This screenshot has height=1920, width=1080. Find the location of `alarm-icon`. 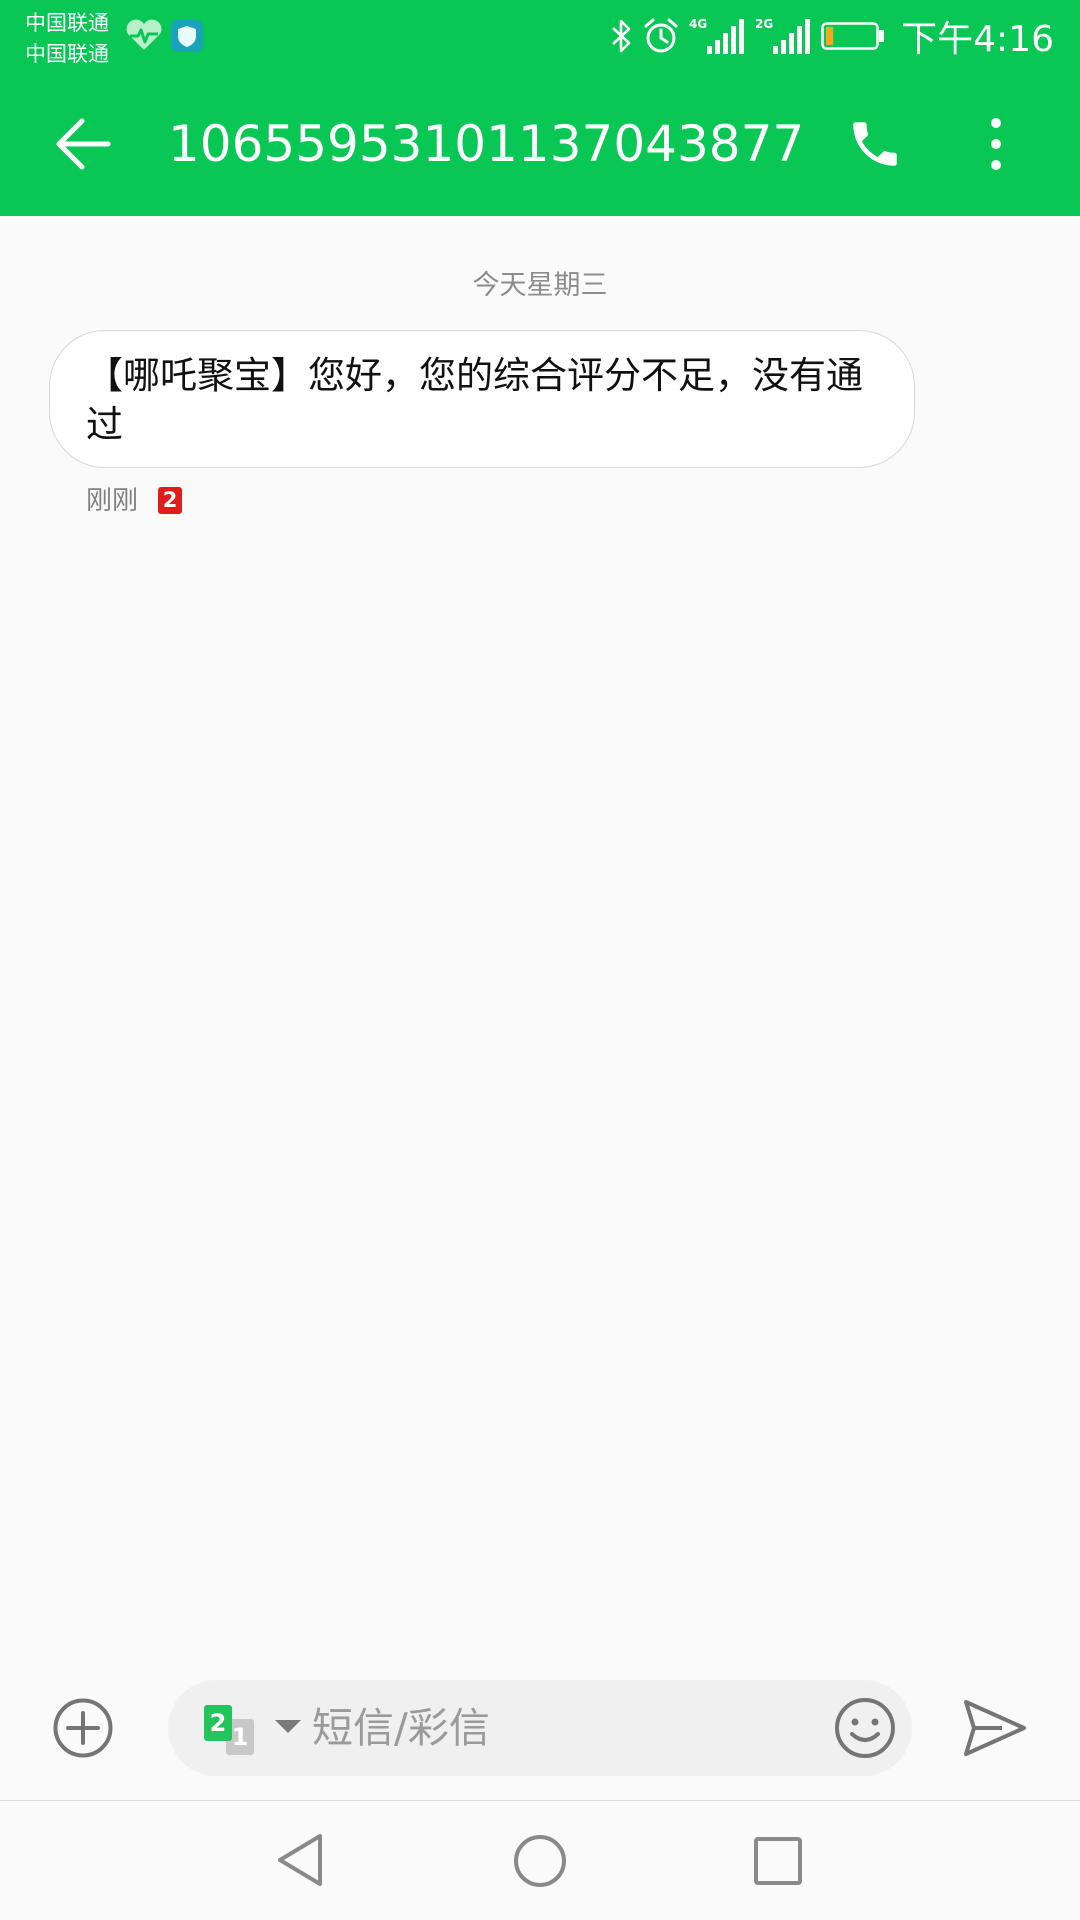

alarm-icon is located at coordinates (661, 35).